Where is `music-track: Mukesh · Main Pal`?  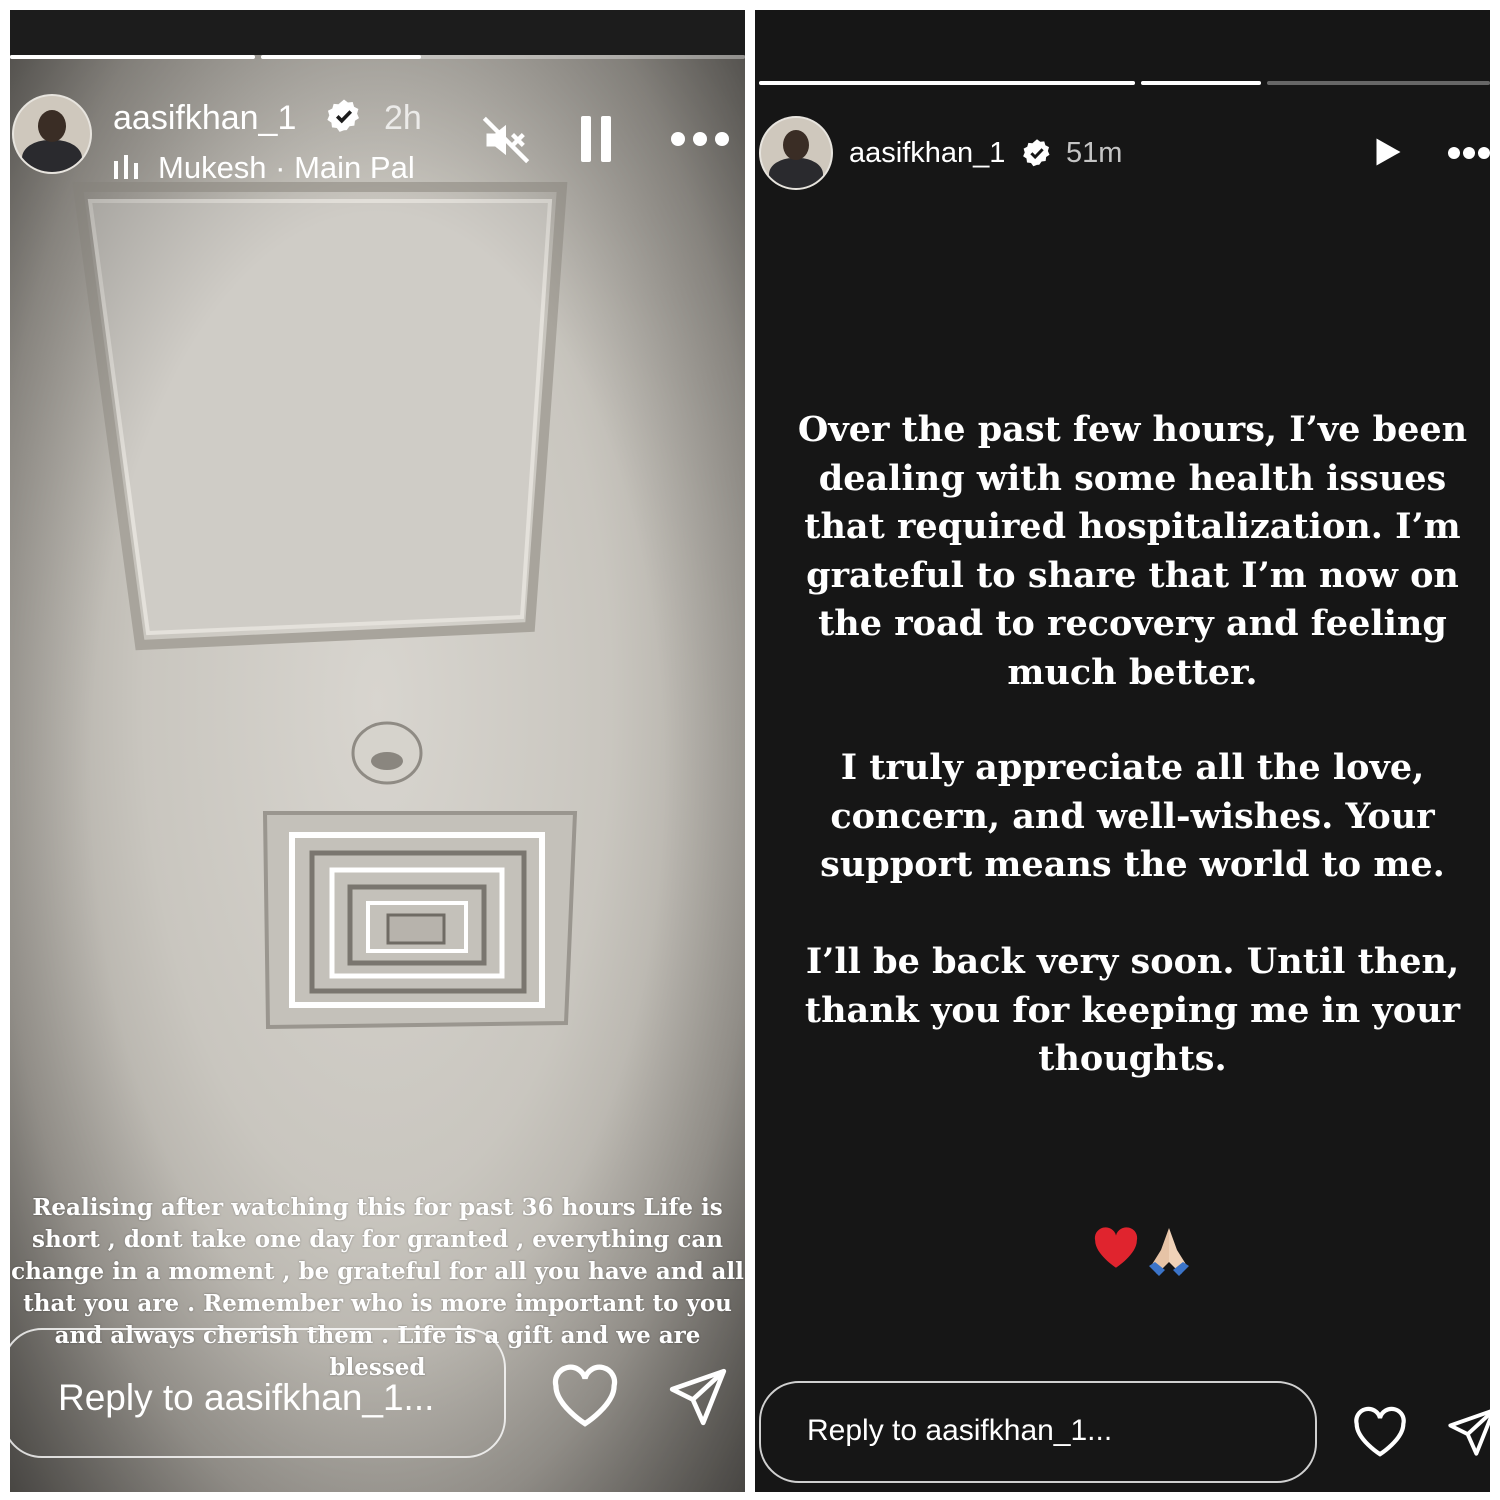 music-track: Mukesh · Main Pal is located at coordinates (286, 168).